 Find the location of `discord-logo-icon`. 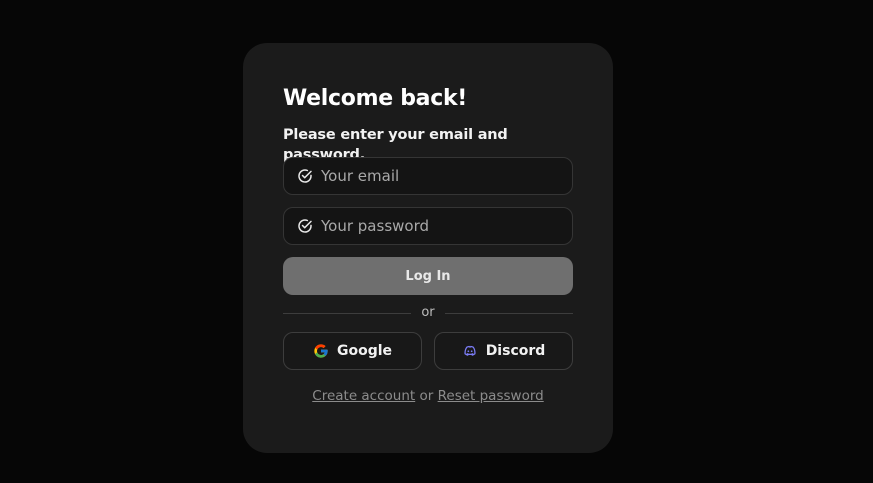

discord-logo-icon is located at coordinates (470, 351).